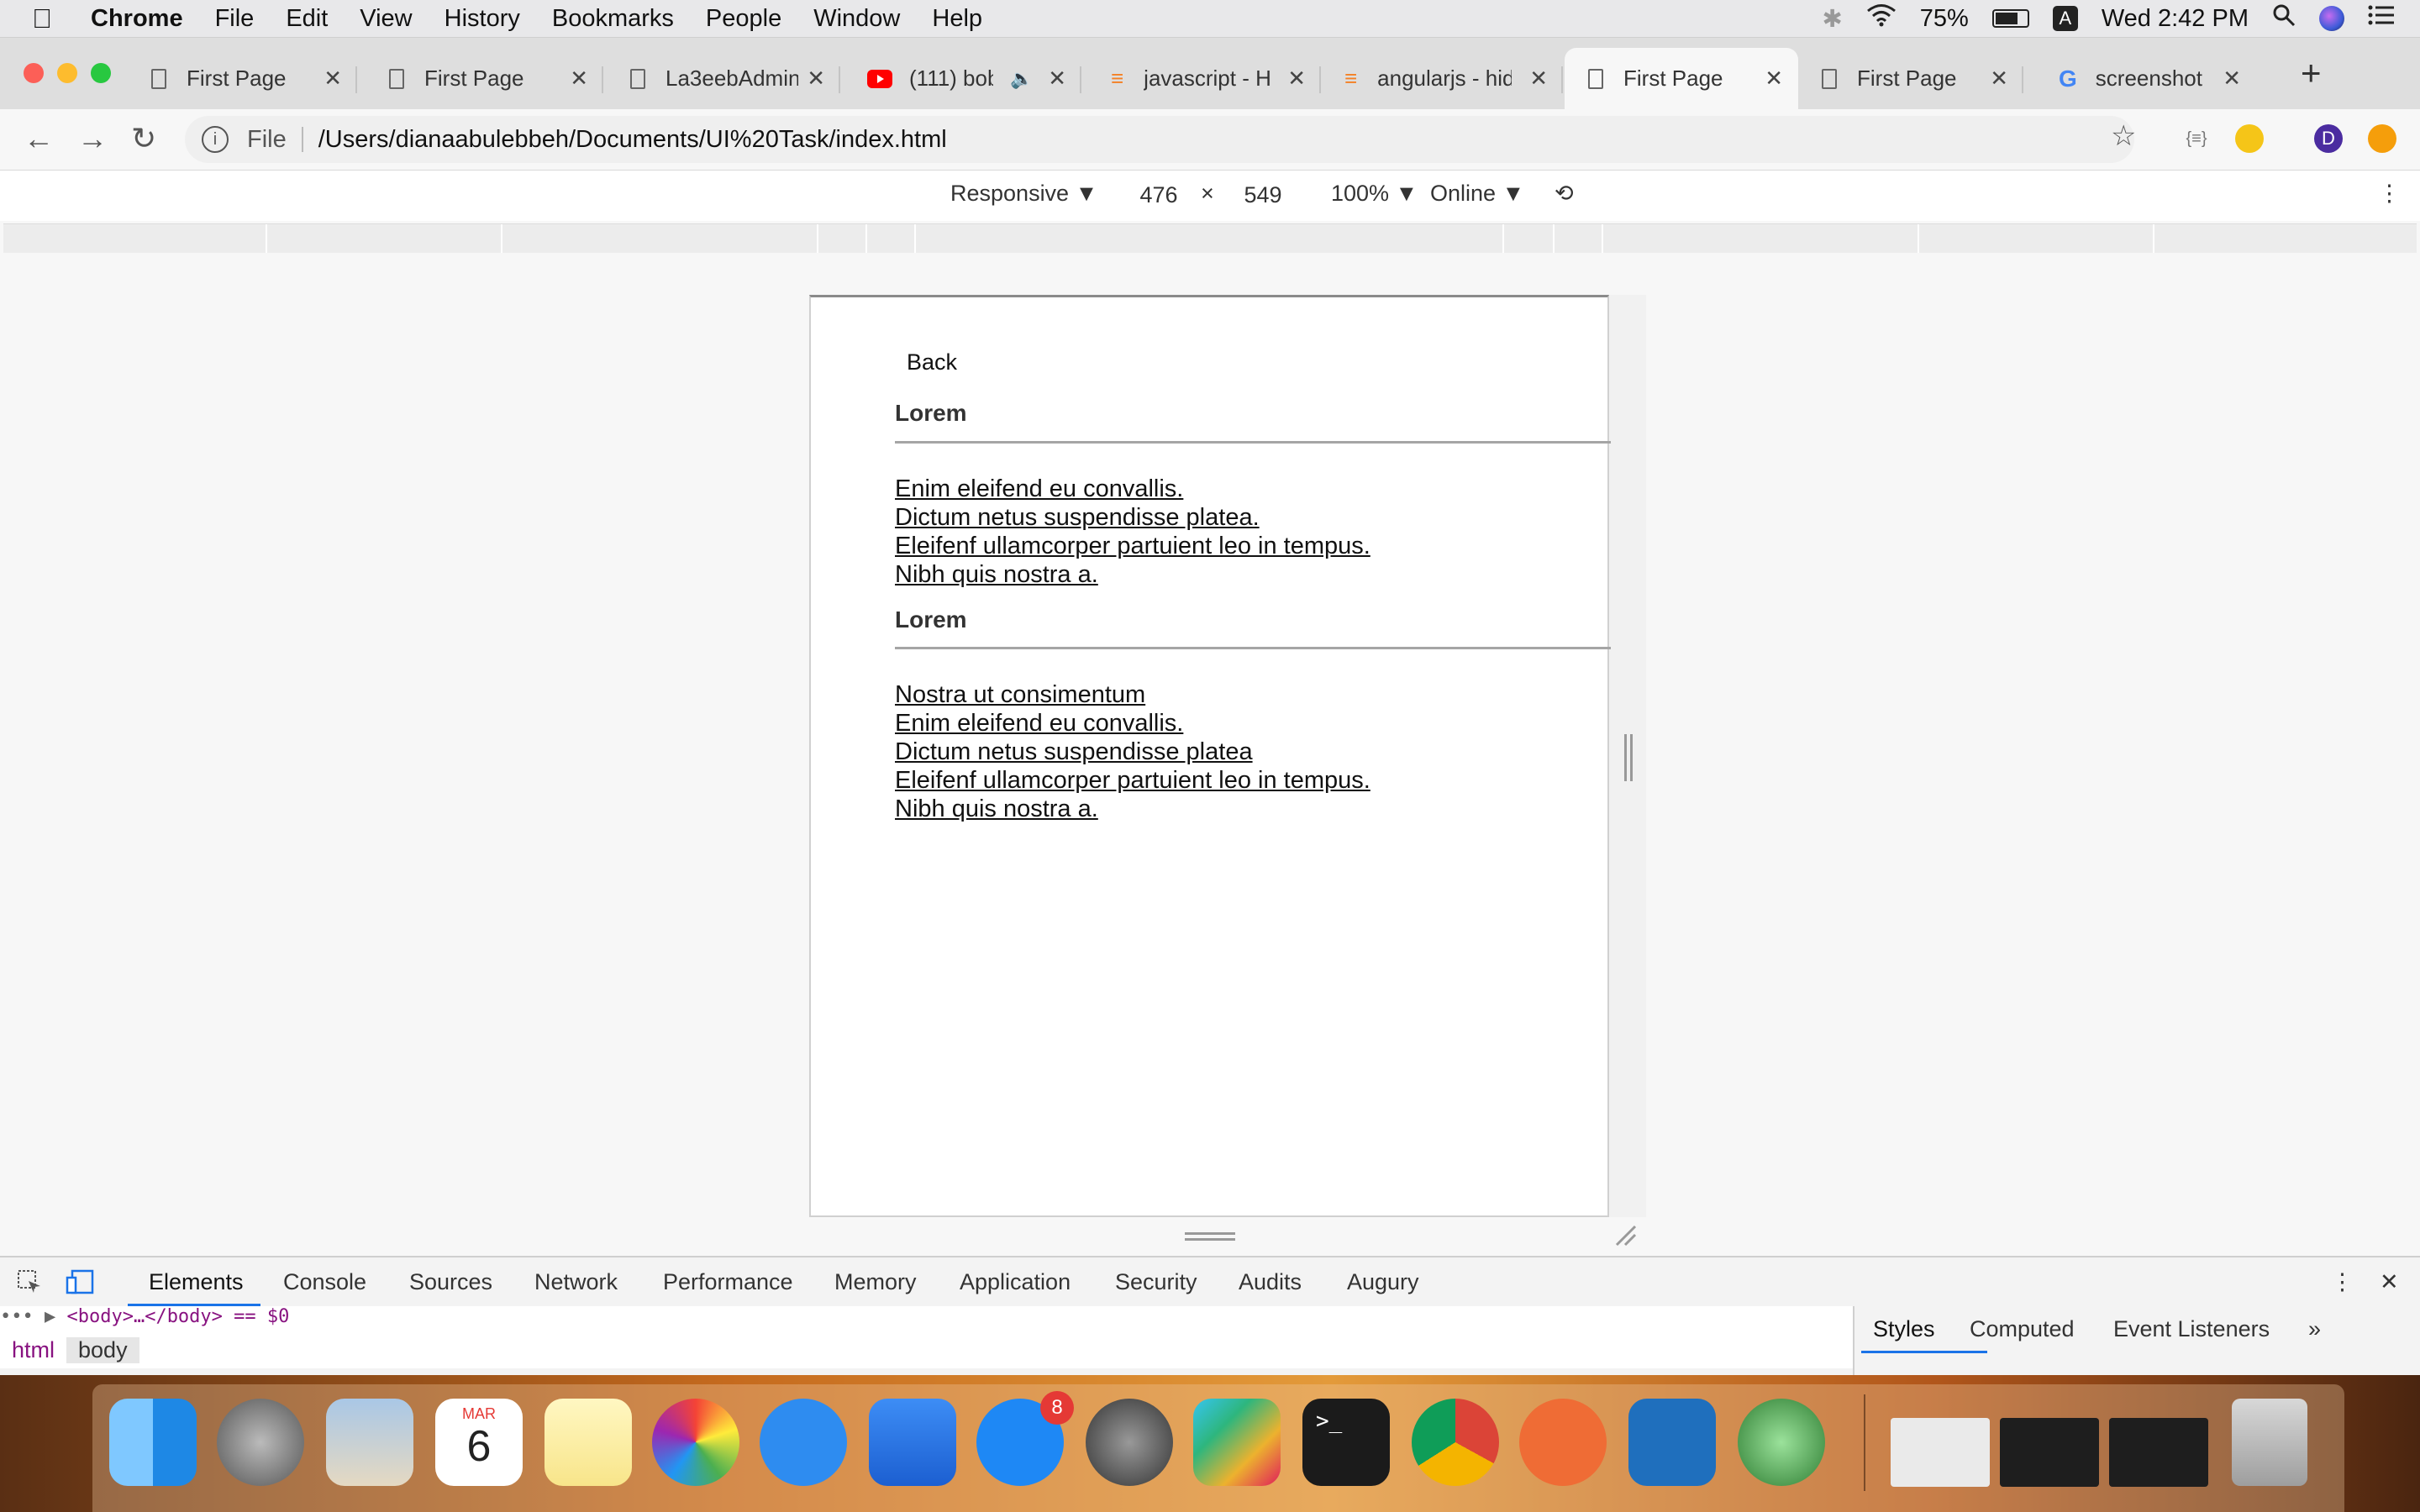 This screenshot has width=2420, height=1512. Describe the element at coordinates (2284, 18) in the screenshot. I see `spotlight-icon` at that location.